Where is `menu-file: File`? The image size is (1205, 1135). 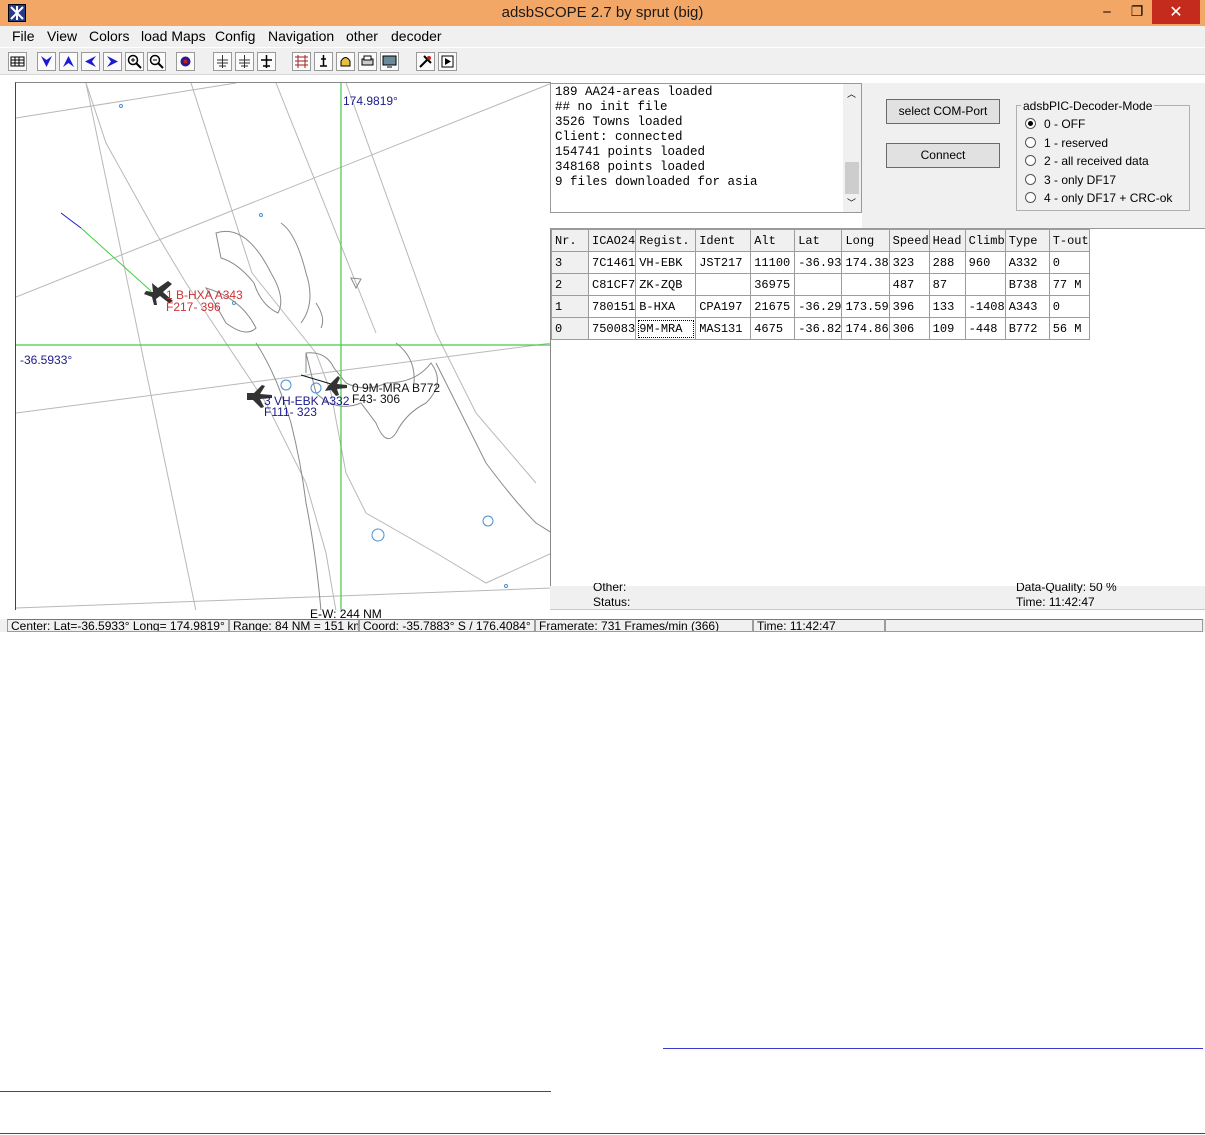
menu-file: File is located at coordinates (23, 36).